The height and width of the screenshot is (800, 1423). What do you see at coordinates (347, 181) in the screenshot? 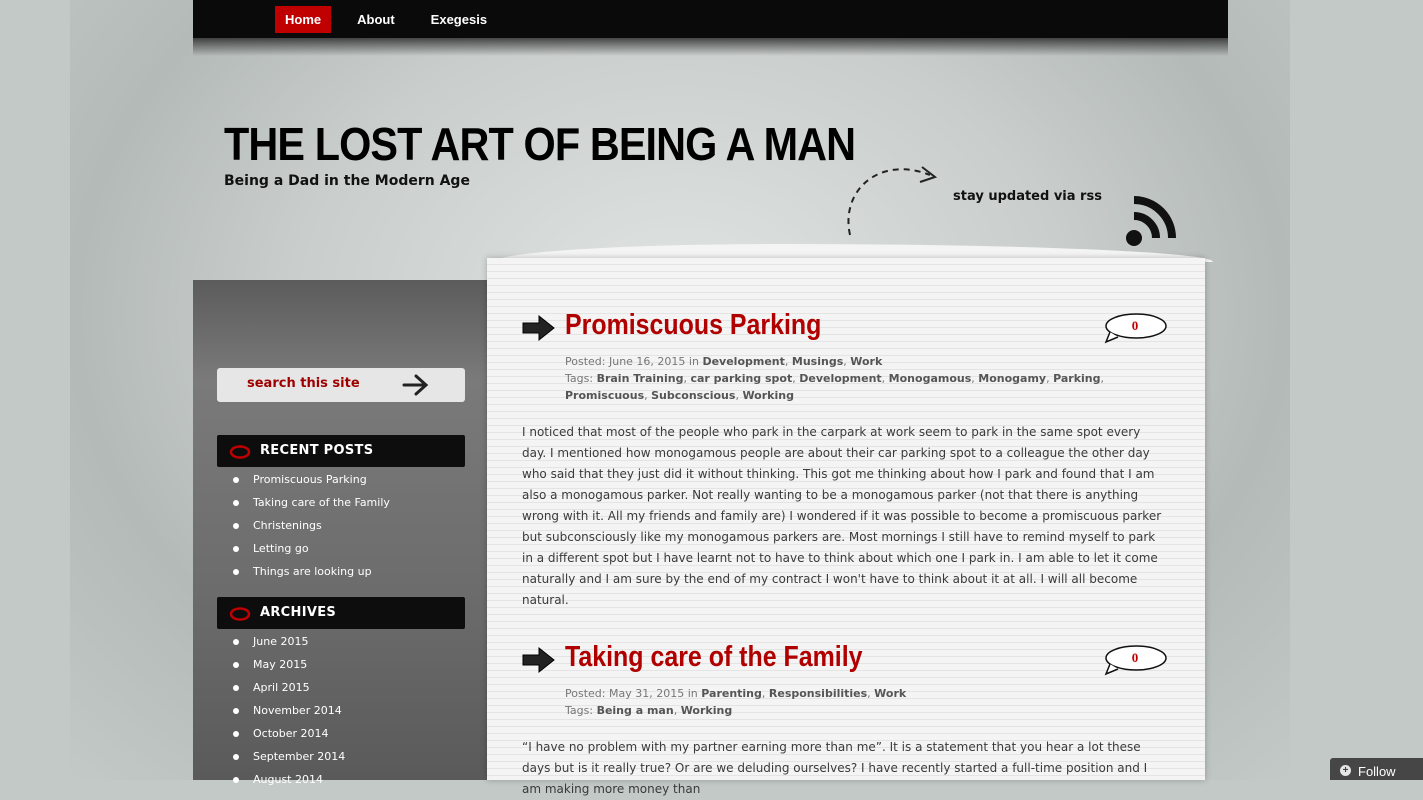
I see `site-tagline: Being a Dad in the Modern Age` at bounding box center [347, 181].